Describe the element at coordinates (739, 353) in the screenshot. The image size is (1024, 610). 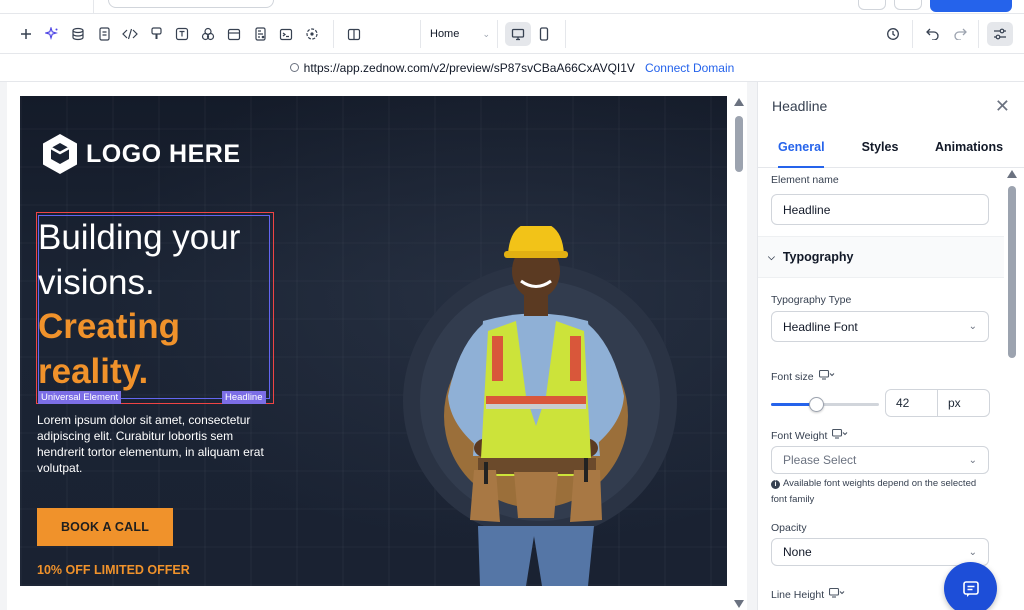
I see `canvas-scrollbar` at that location.